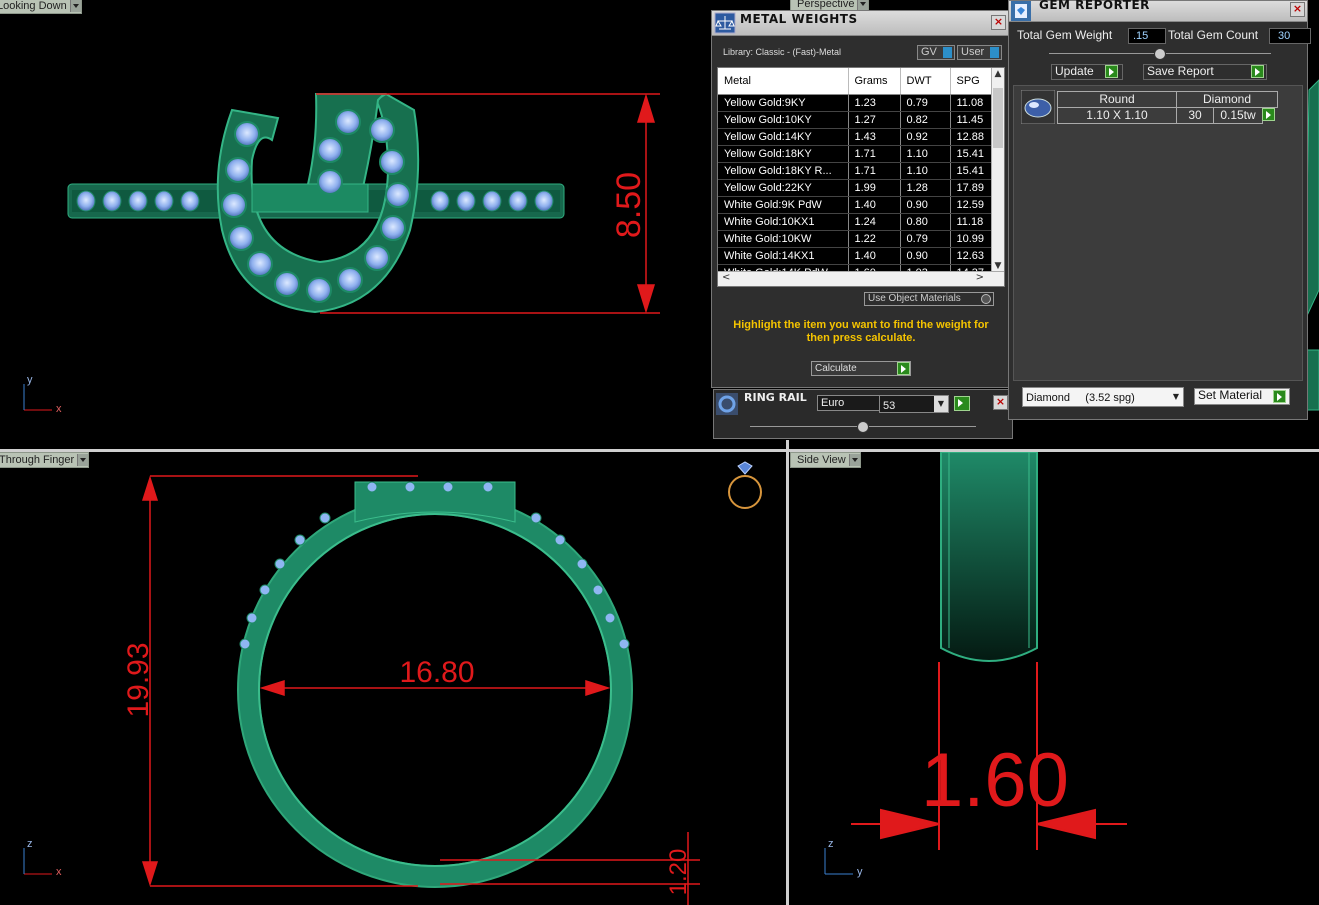  I want to click on ring-rail-slider-handle, so click(863, 427).